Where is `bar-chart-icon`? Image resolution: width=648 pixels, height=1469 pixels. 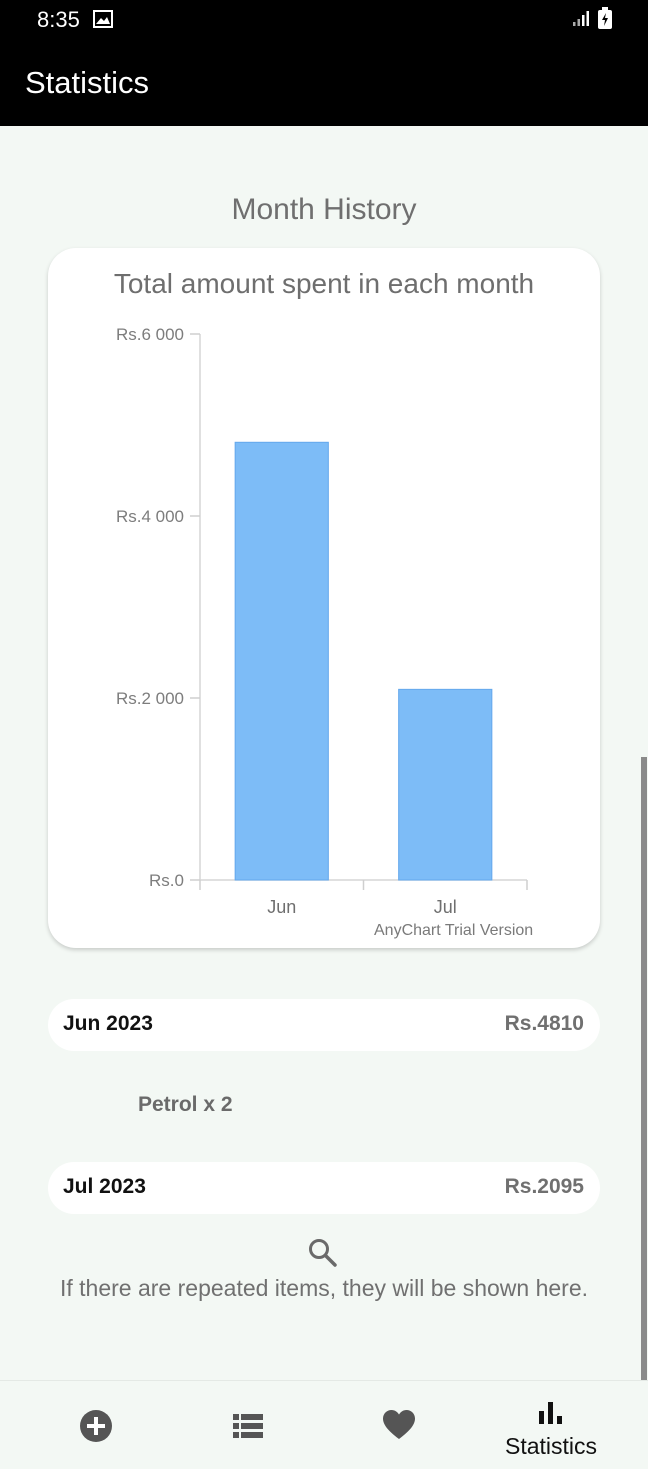
bar-chart-icon is located at coordinates (550, 1413).